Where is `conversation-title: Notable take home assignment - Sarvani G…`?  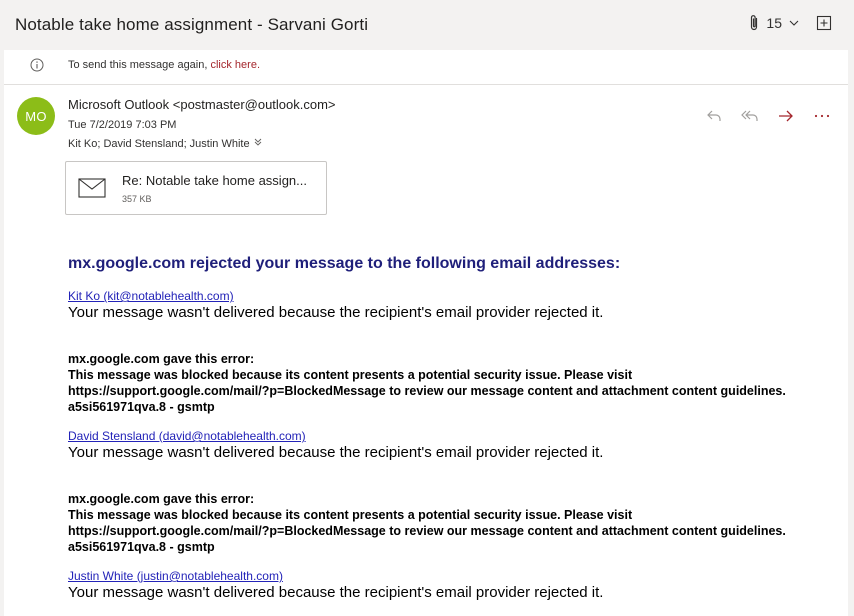 conversation-title: Notable take home assignment - Sarvani G… is located at coordinates (192, 24).